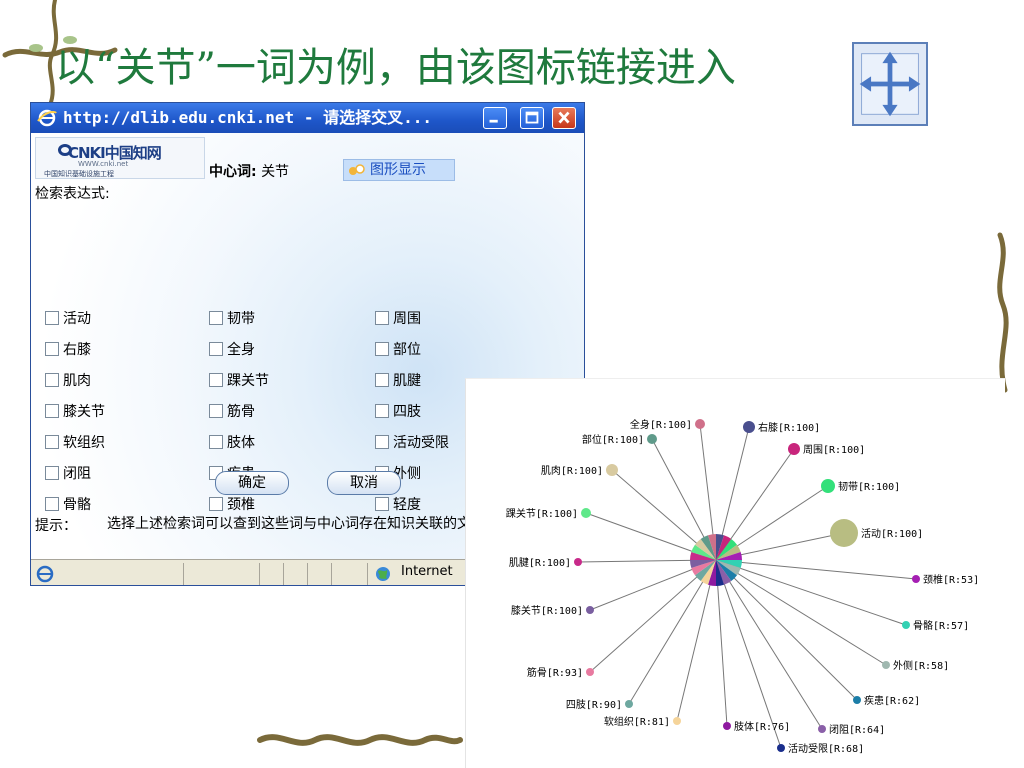 The width and height of the screenshot is (1024, 768). I want to click on term-option: 周围, so click(398, 319).